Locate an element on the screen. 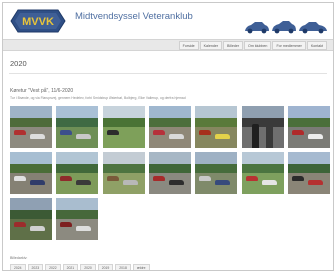 This screenshot has width=336, height=273. archive-year-2024: 2024 is located at coordinates (18, 267).